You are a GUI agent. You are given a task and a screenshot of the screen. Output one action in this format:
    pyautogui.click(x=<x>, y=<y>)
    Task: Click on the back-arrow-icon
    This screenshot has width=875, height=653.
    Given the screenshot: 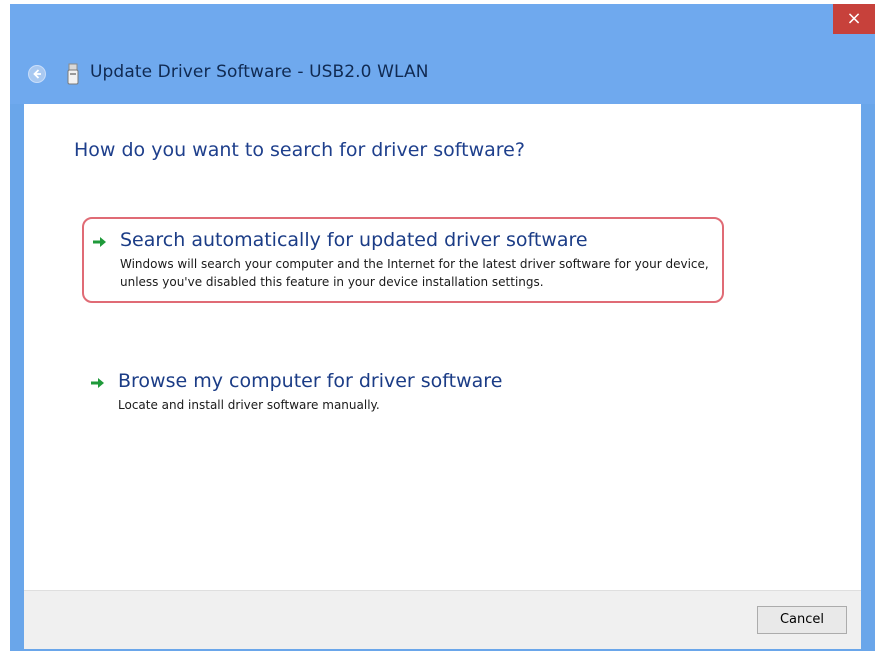 What is the action you would take?
    pyautogui.click(x=37, y=74)
    